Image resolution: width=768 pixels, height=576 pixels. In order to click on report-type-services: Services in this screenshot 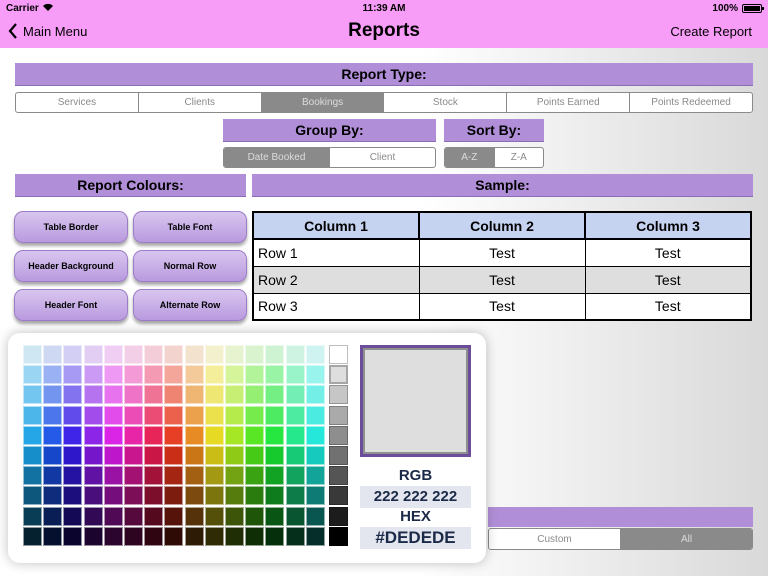, I will do `click(77, 102)`.